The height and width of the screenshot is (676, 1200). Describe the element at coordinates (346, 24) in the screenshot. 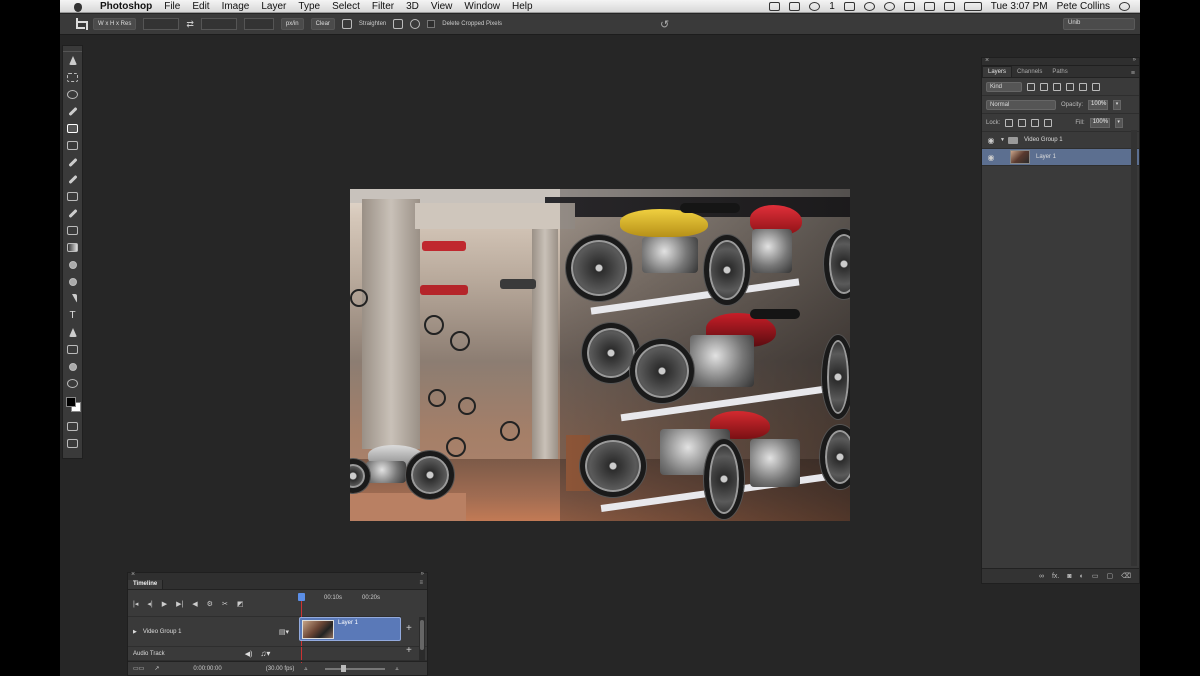

I see `straighten-icon` at that location.